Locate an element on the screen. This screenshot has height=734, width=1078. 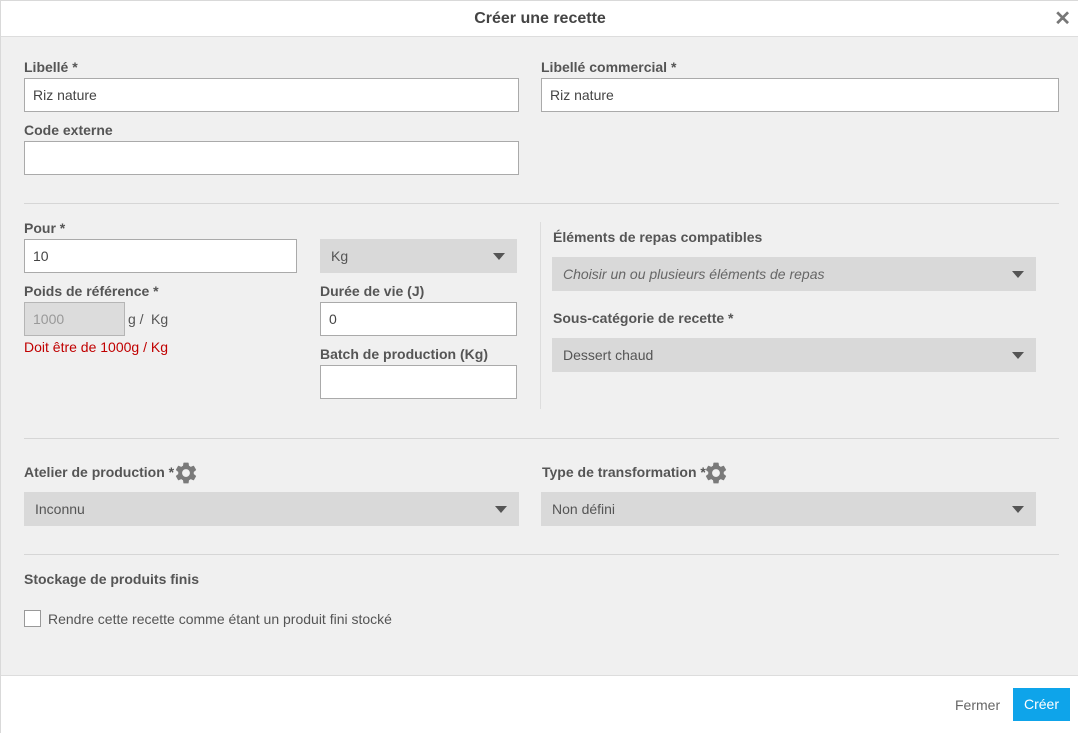
transformation-label: Type de transformation * is located at coordinates (624, 472).